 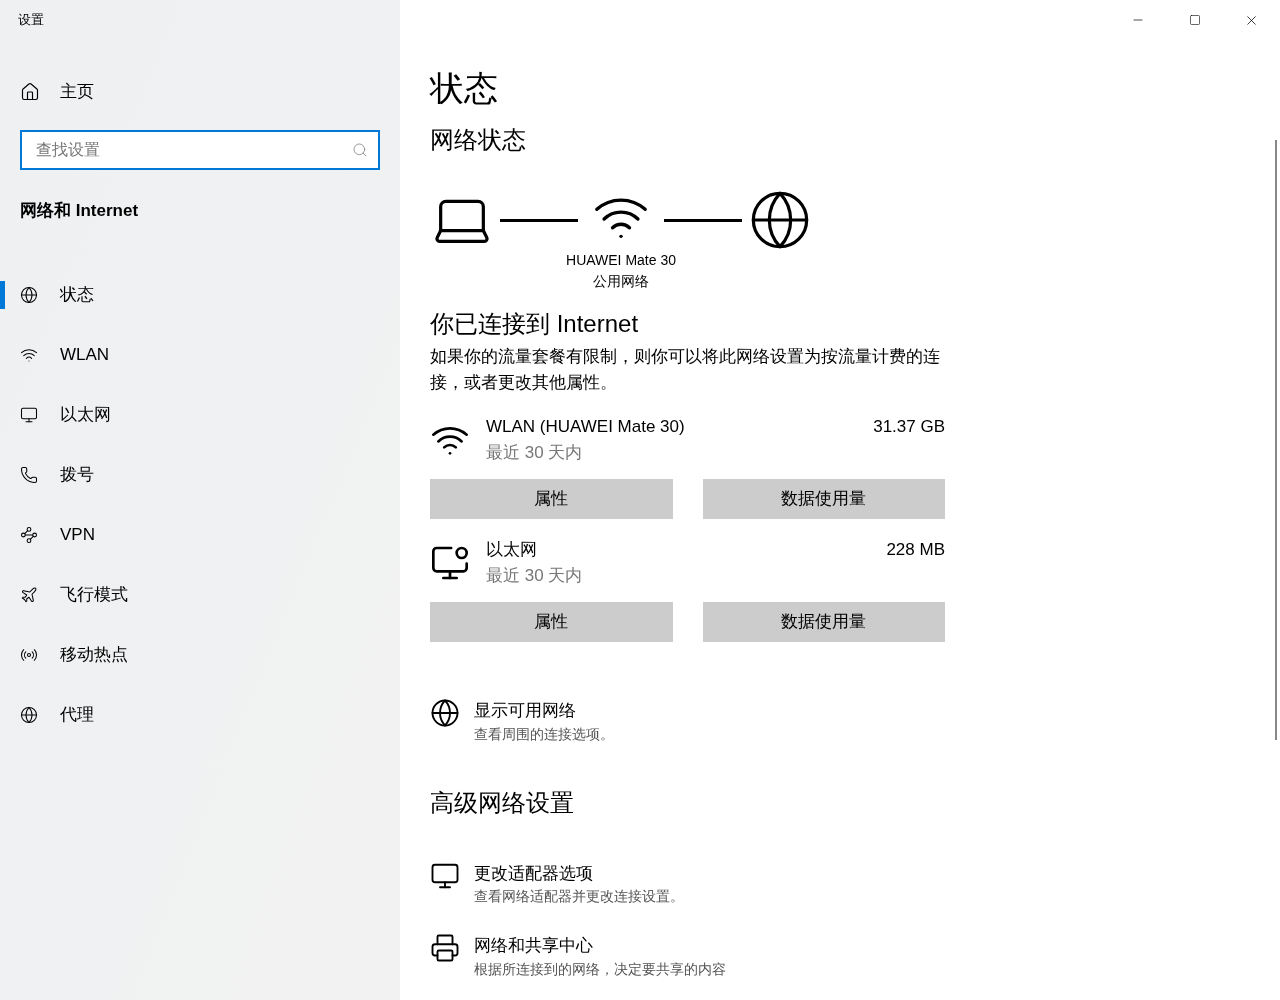 What do you see at coordinates (586, 427) in the screenshot?
I see `connection-name: WLAN (HUAWEI Mate 30)` at bounding box center [586, 427].